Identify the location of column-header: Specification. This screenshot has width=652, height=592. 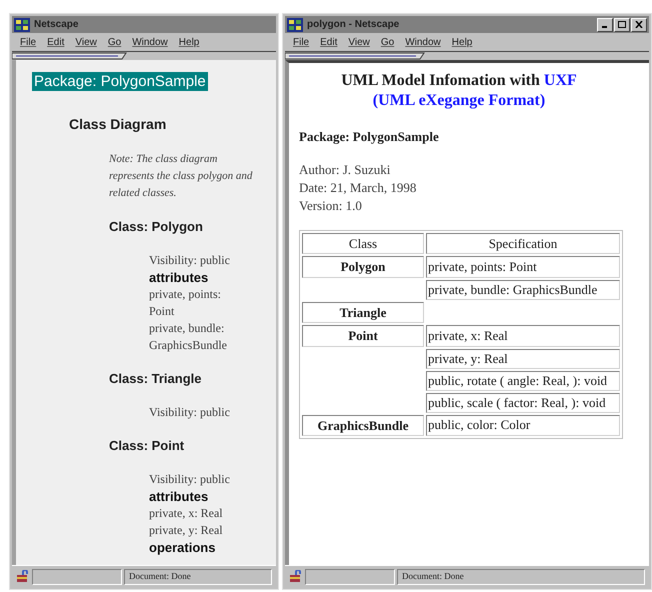
(523, 243).